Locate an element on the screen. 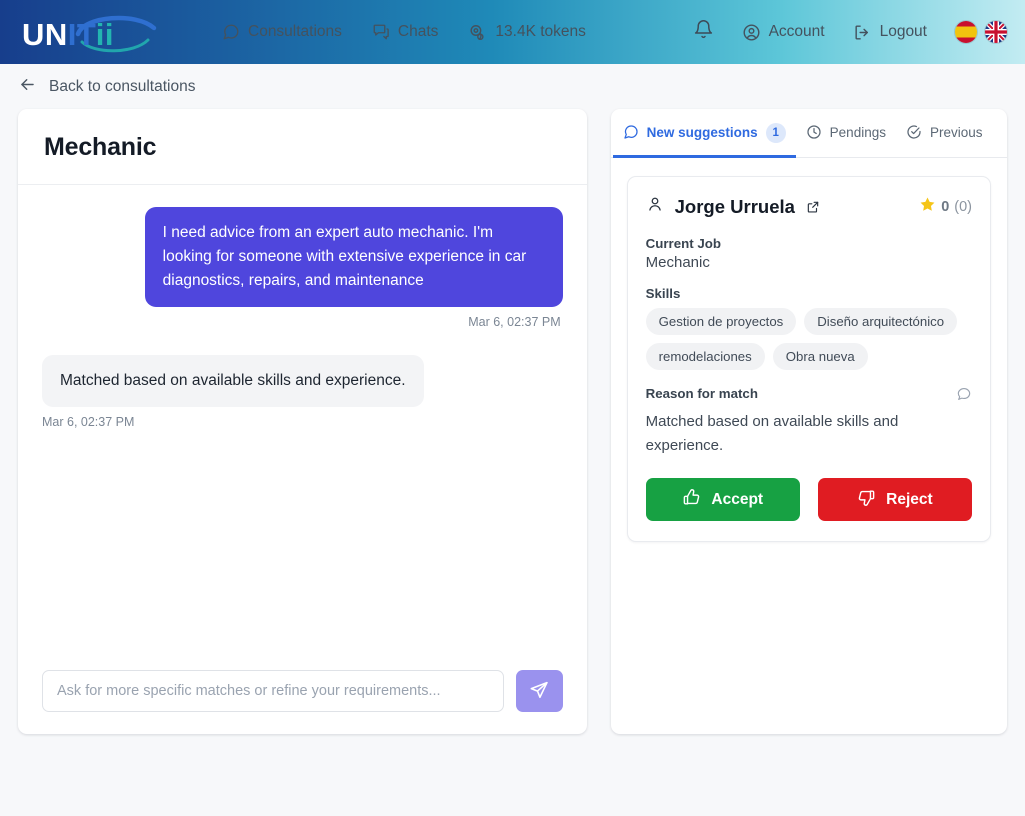 The height and width of the screenshot is (816, 1025). external-link-icon is located at coordinates (813, 207).